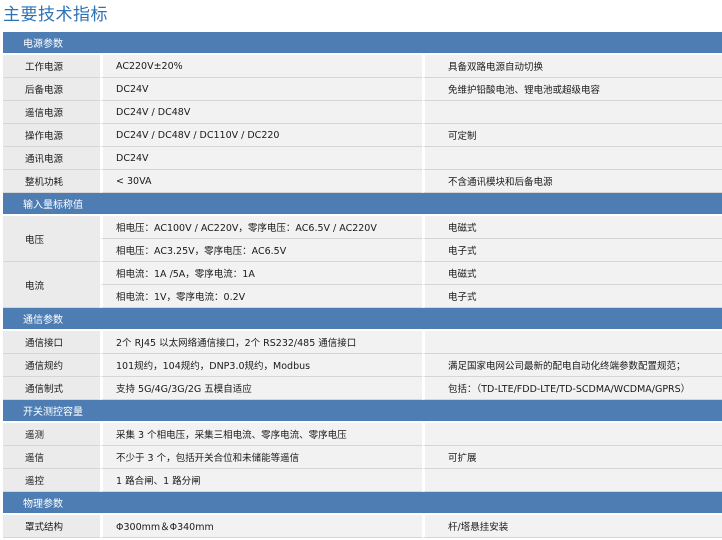 The width and height of the screenshot is (722, 540). I want to click on section-header-switch: 开关测控容量, so click(362, 411).